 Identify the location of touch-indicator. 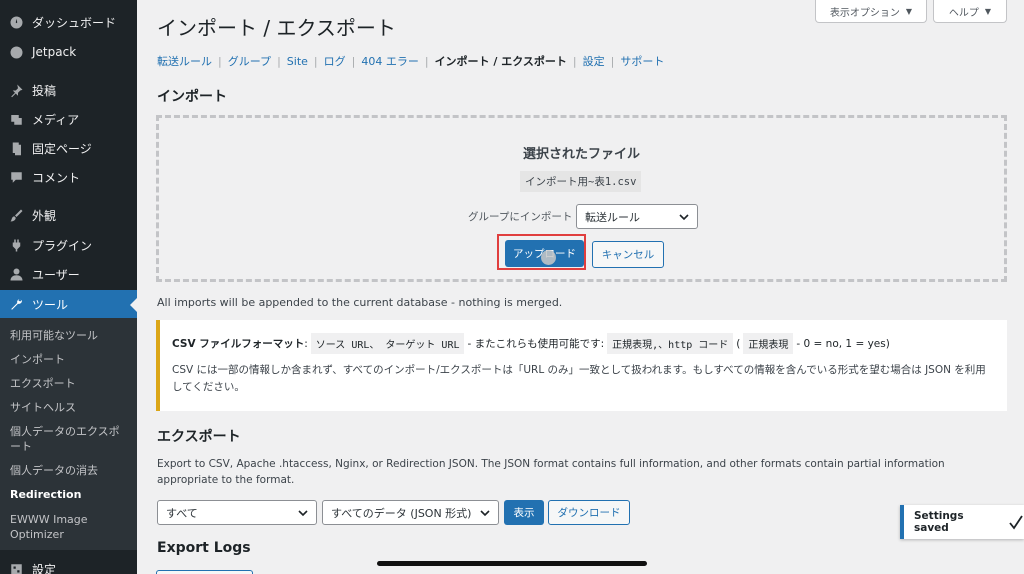
(548, 257).